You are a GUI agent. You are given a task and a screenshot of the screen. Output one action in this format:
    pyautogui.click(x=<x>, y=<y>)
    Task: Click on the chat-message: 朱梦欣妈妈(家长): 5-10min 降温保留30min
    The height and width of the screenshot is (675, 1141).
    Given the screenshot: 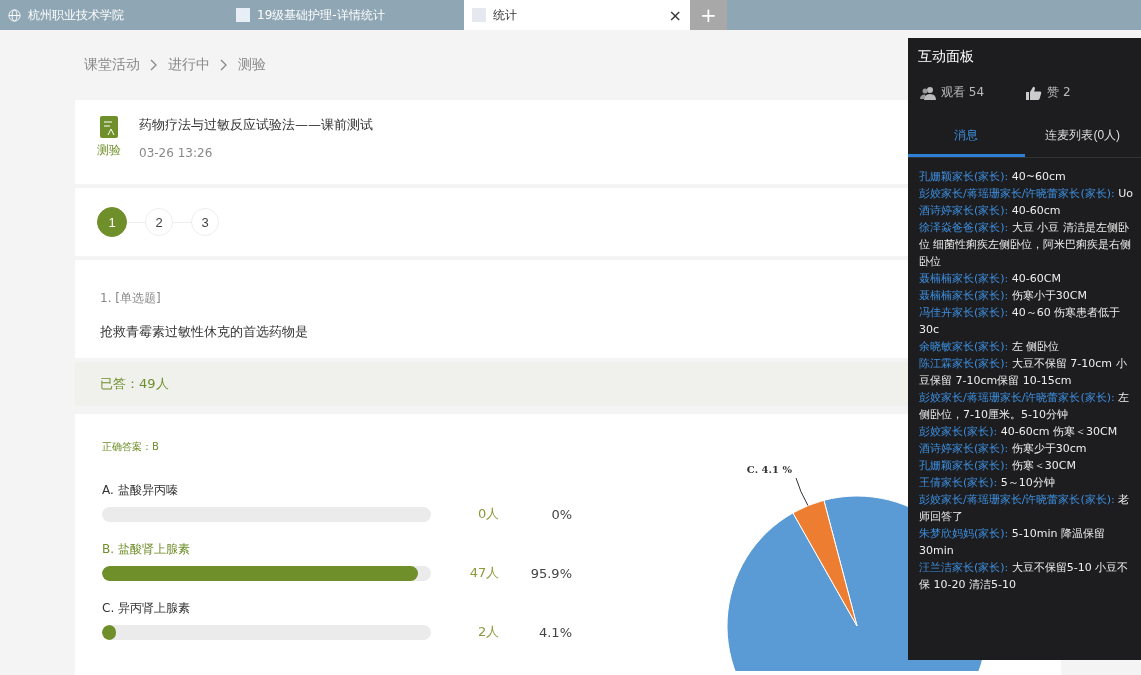 What is the action you would take?
    pyautogui.click(x=1012, y=542)
    